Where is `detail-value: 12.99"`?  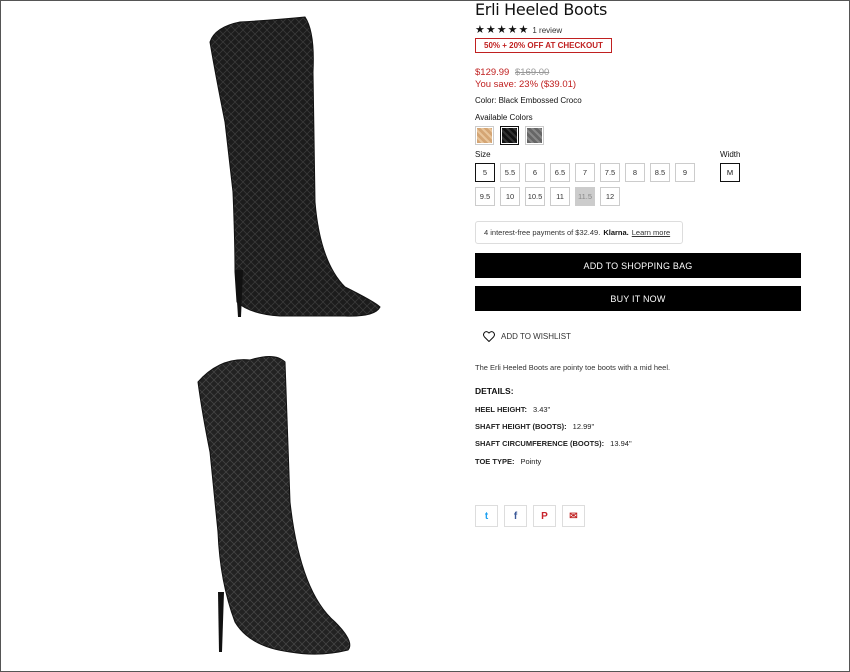
detail-value: 12.99" is located at coordinates (583, 426).